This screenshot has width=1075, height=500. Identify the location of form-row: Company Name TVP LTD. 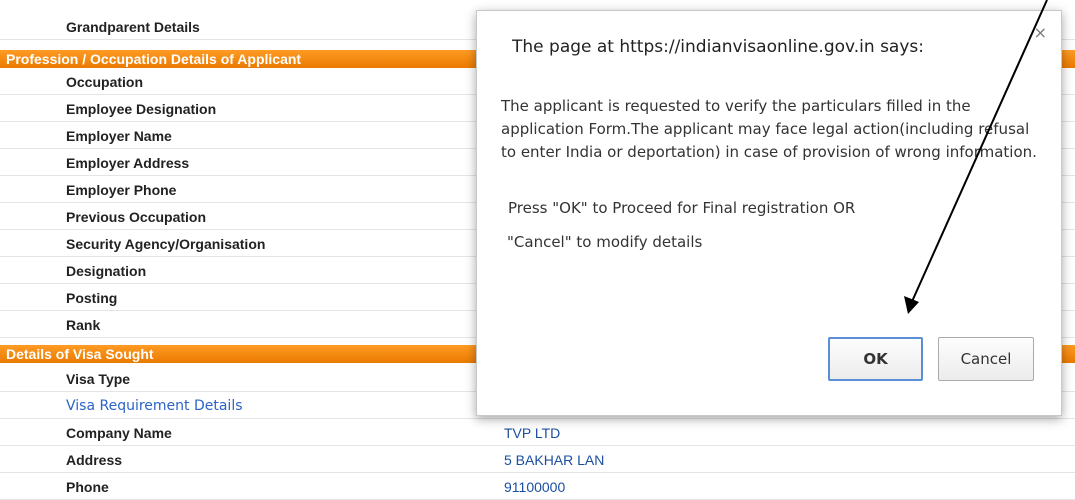
(537, 432).